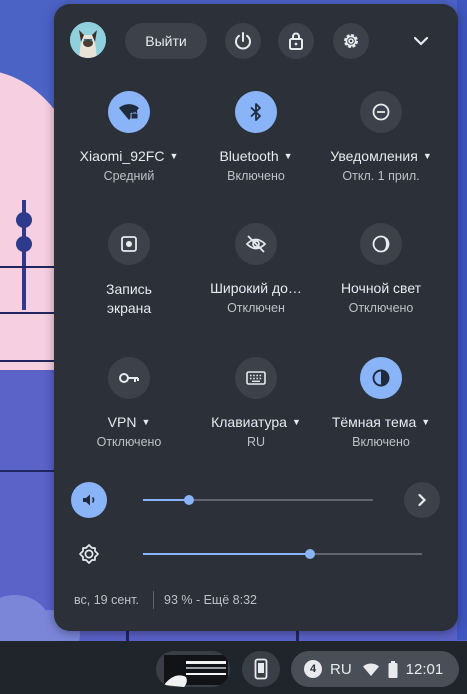  I want to click on notifications-tile: Уведомления ▼ Откл. 1 прил., so click(381, 151).